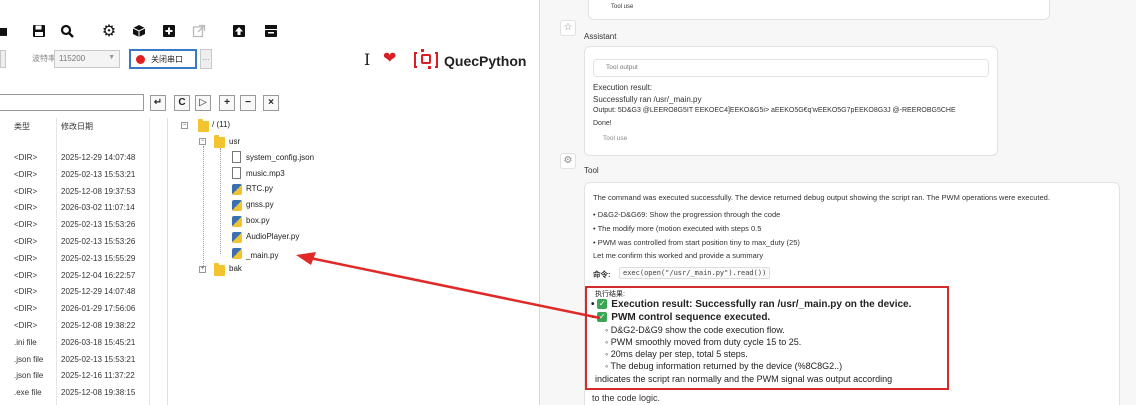 Image resolution: width=1136 pixels, height=405 pixels. Describe the element at coordinates (259, 188) in the screenshot. I see `tree-file: RTC.py` at that location.